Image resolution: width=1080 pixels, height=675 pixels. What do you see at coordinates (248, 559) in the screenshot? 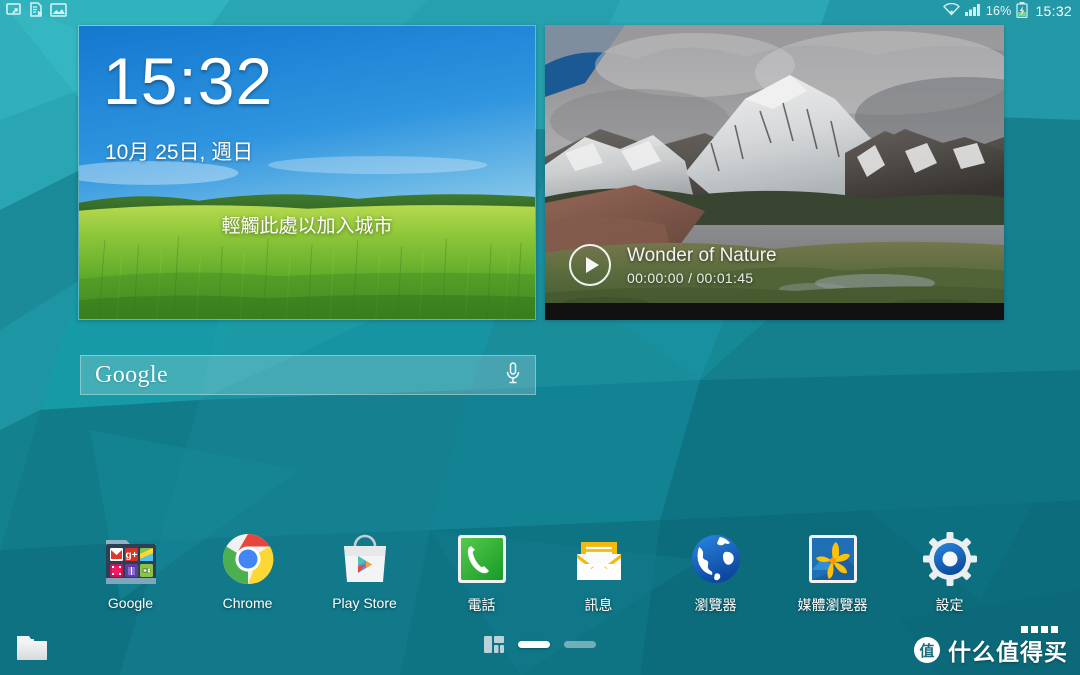
I see `chrome-icon` at bounding box center [248, 559].